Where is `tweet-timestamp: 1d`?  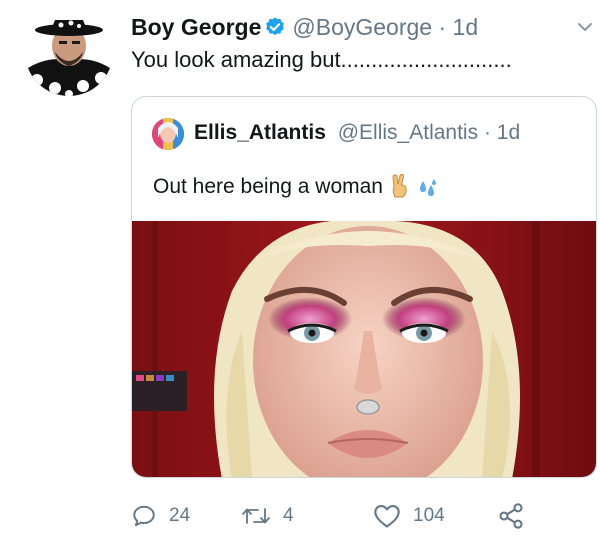 tweet-timestamp: 1d is located at coordinates (466, 27).